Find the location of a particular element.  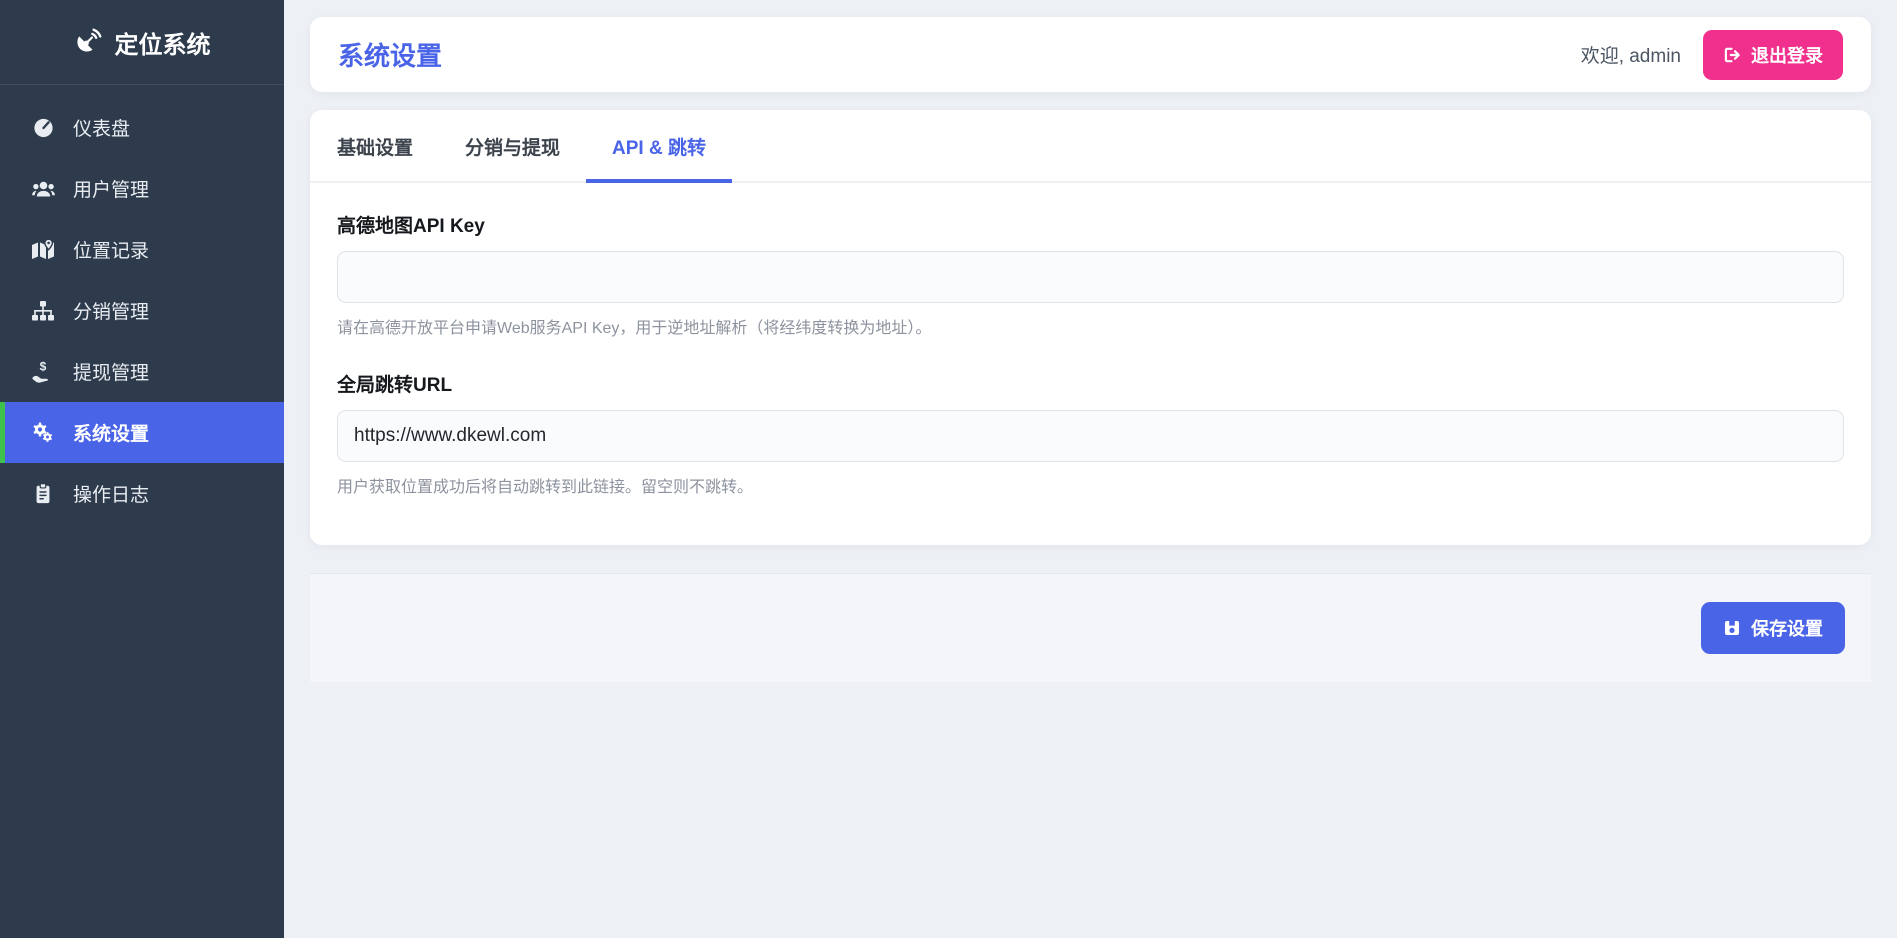

save-icon is located at coordinates (1732, 628).